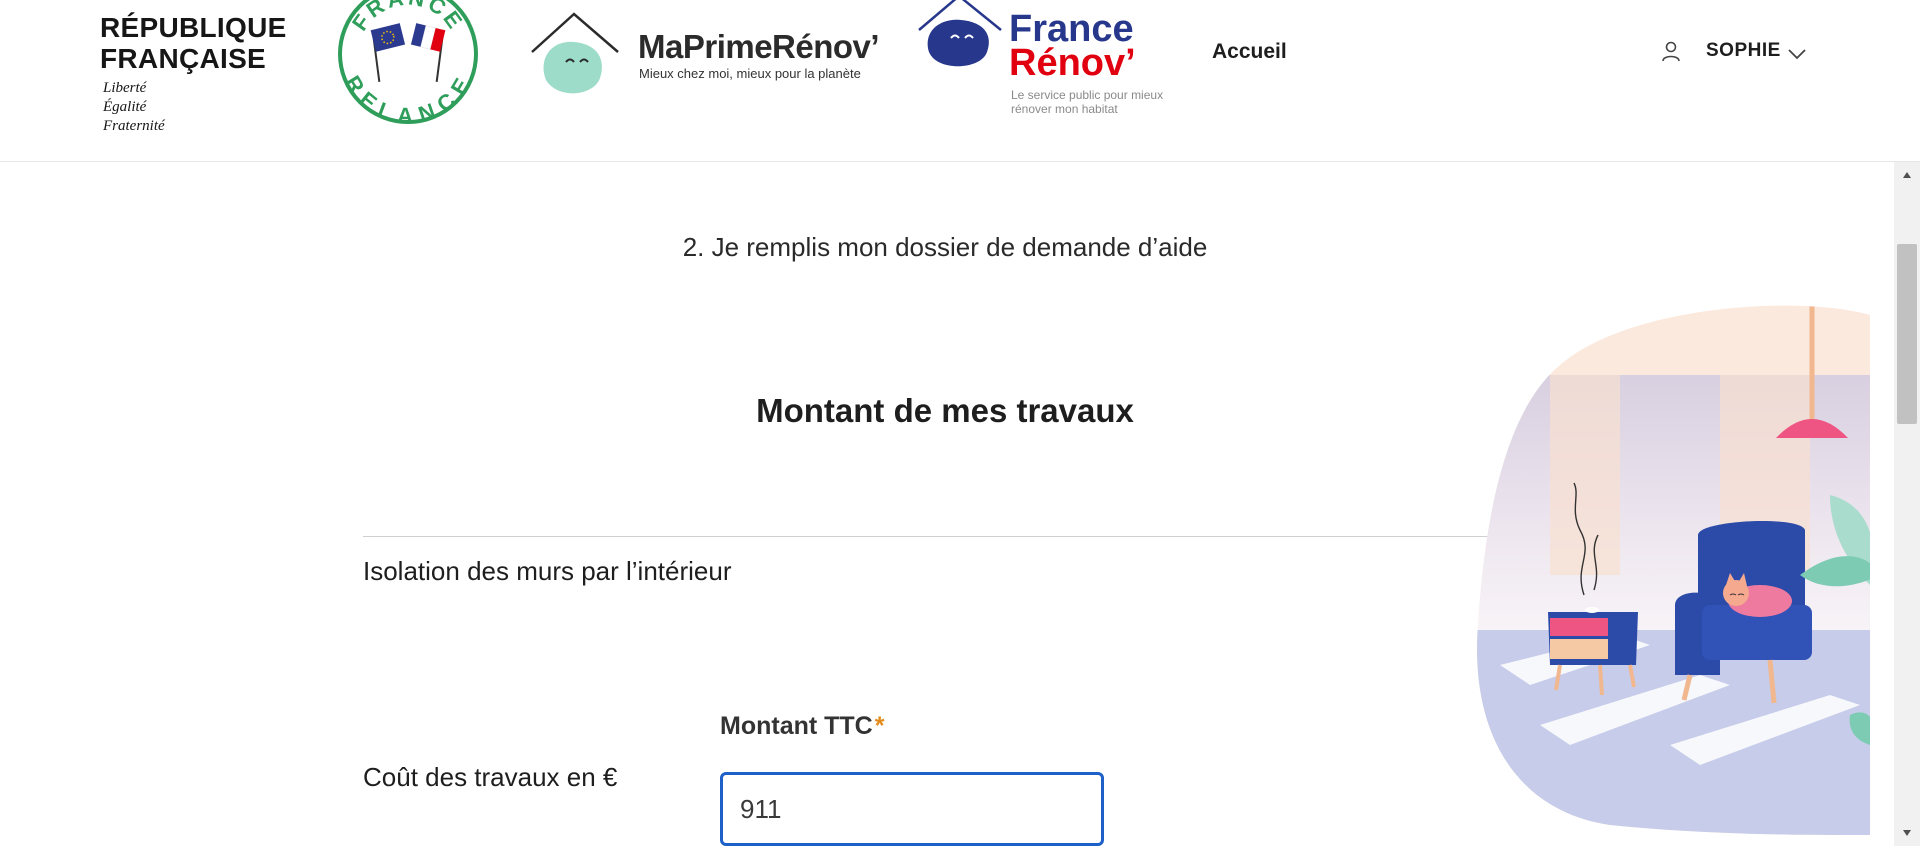 The image size is (1920, 846). Describe the element at coordinates (750, 73) in the screenshot. I see `maprimerenov-tagline: Mieux chez moi, mieux pour la planète` at that location.